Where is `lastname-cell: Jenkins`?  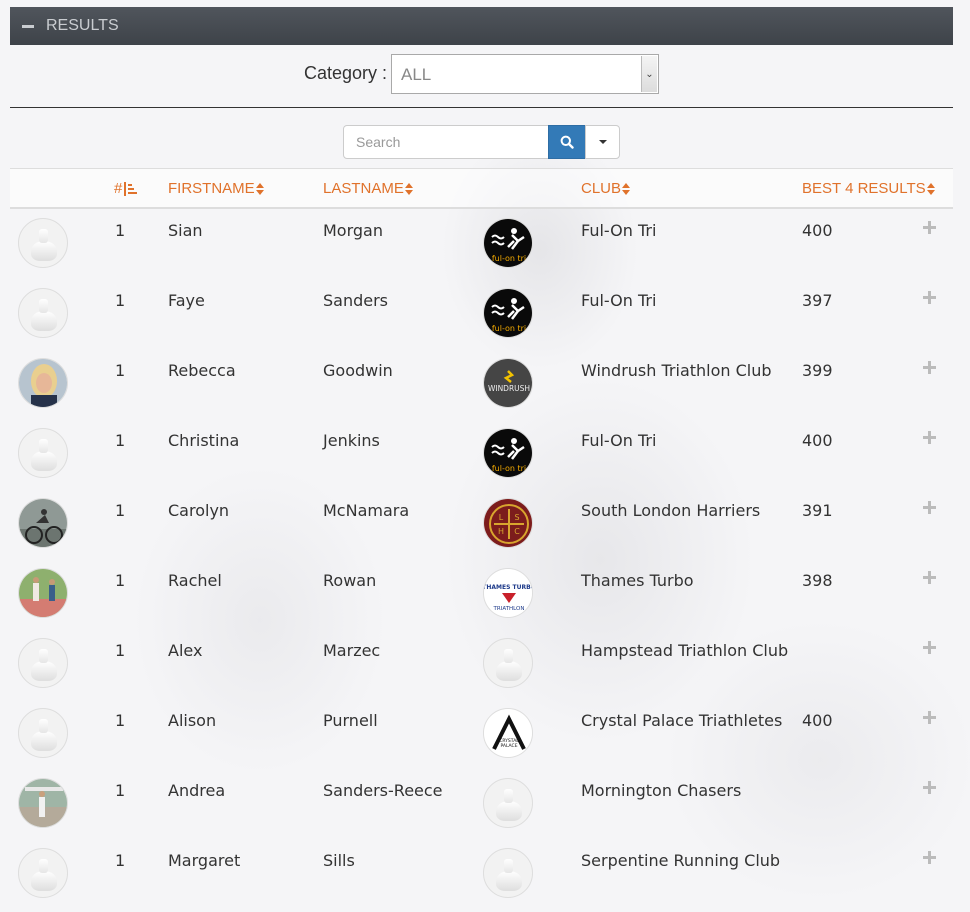 lastname-cell: Jenkins is located at coordinates (351, 440).